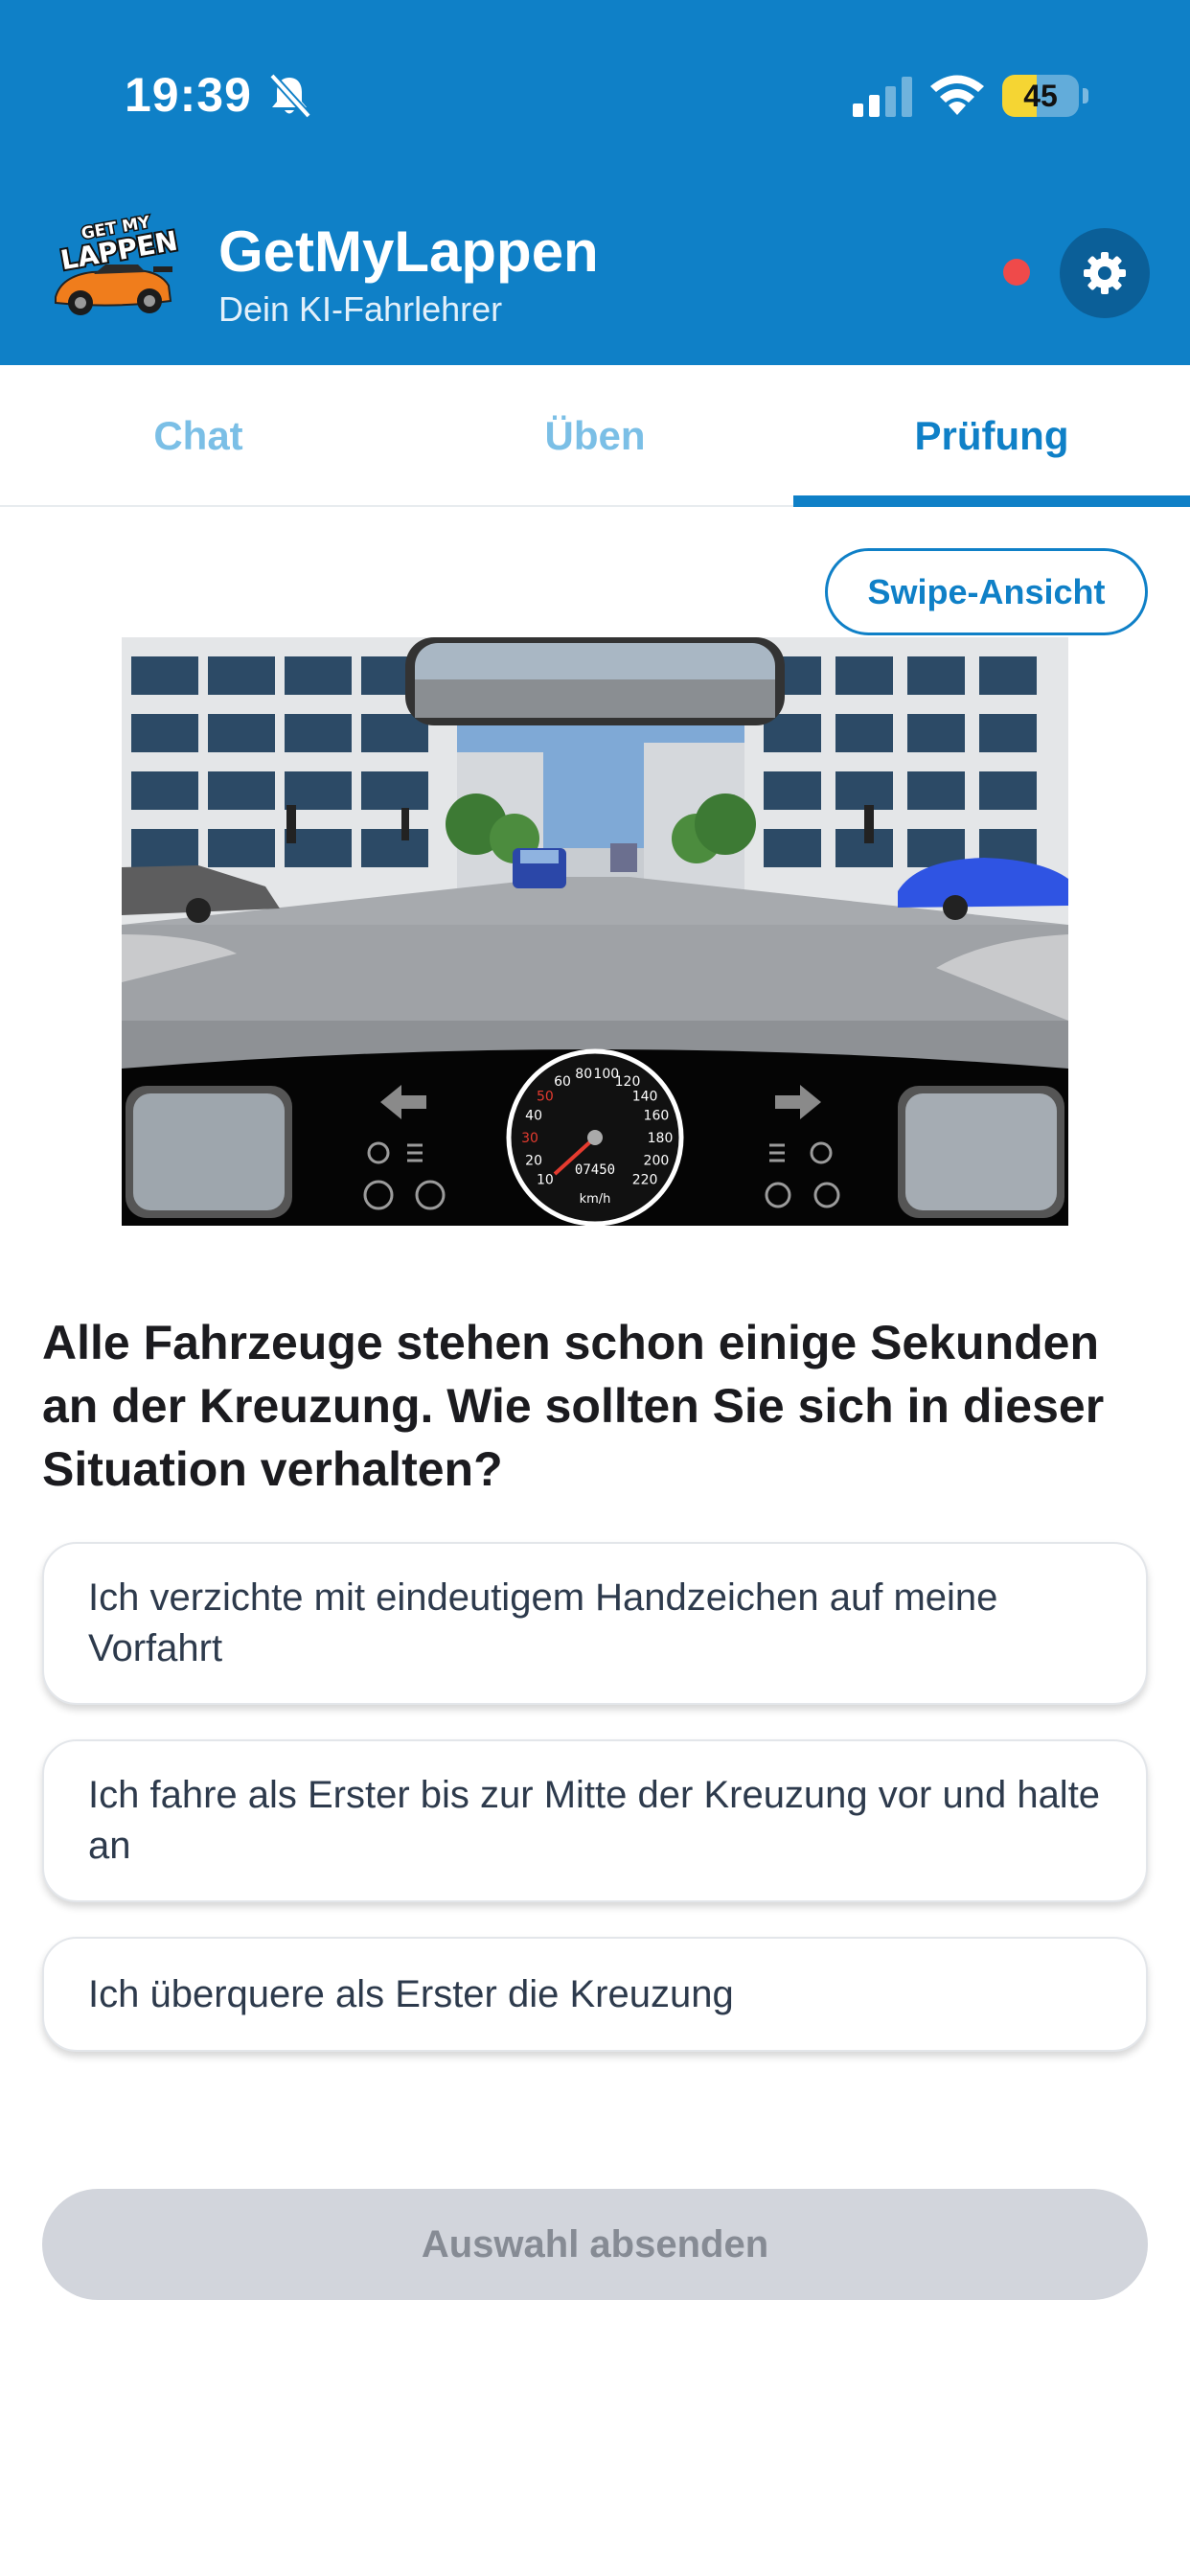 Image resolution: width=1190 pixels, height=2576 pixels. What do you see at coordinates (545, 1096) in the screenshot?
I see `speed-tick-label: 50` at bounding box center [545, 1096].